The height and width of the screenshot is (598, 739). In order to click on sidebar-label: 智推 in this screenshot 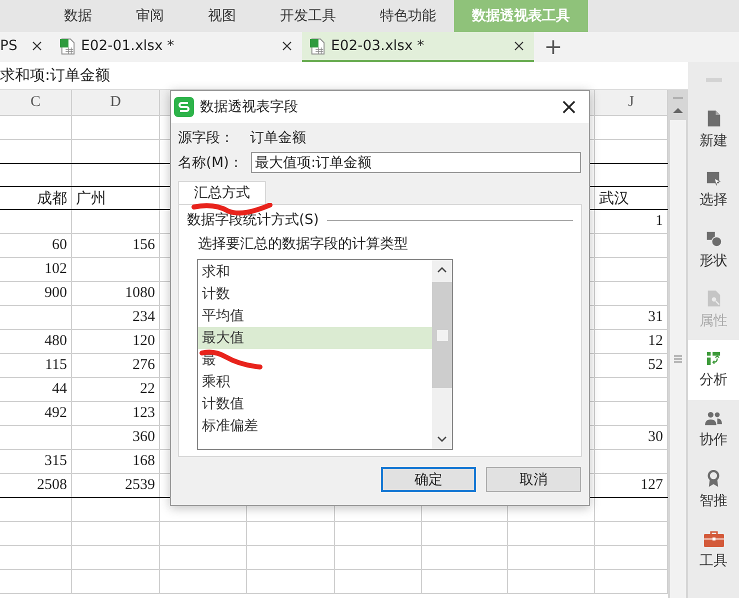, I will do `click(714, 501)`.